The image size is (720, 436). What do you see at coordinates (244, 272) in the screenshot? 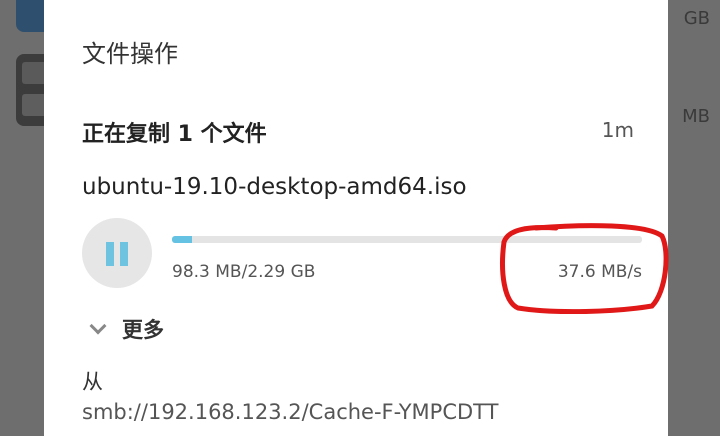
I see `transferred-amount: 98.3 MB/2.29 GB` at bounding box center [244, 272].